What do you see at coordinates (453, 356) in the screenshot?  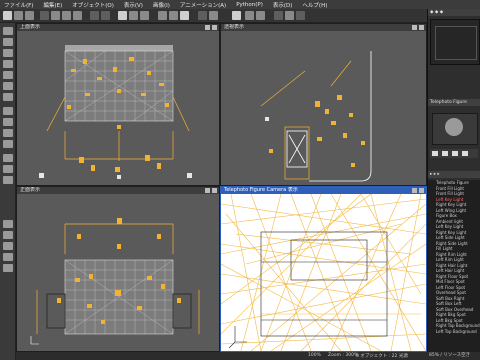 I see `status-progress: 85% / リソース空き` at bounding box center [453, 356].